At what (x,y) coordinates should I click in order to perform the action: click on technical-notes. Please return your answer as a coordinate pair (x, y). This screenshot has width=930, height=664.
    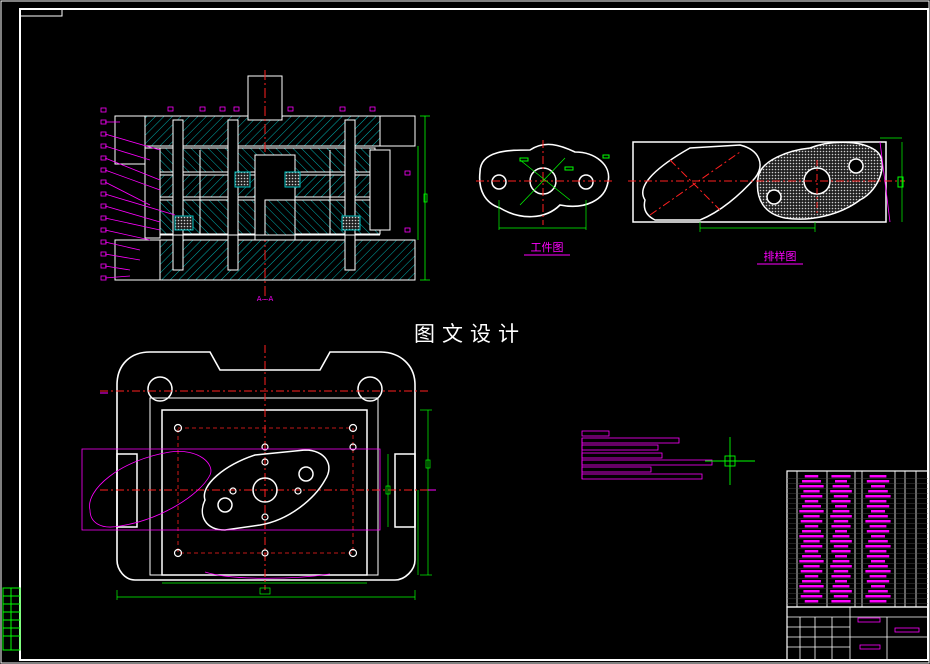
    Looking at the image, I should click on (647, 455).